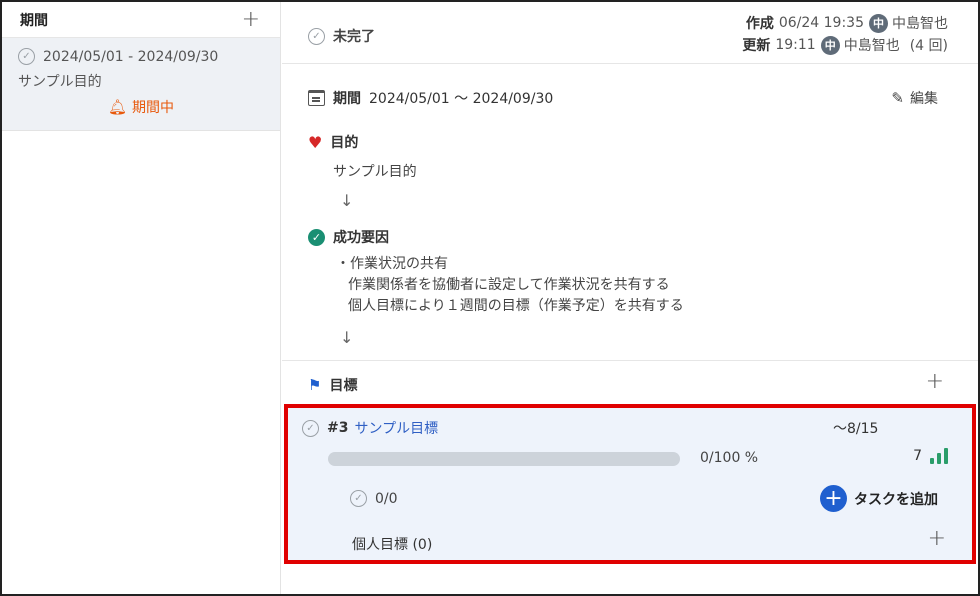 The image size is (980, 596). I want to click on purpose-value: サンプル目的, so click(375, 172).